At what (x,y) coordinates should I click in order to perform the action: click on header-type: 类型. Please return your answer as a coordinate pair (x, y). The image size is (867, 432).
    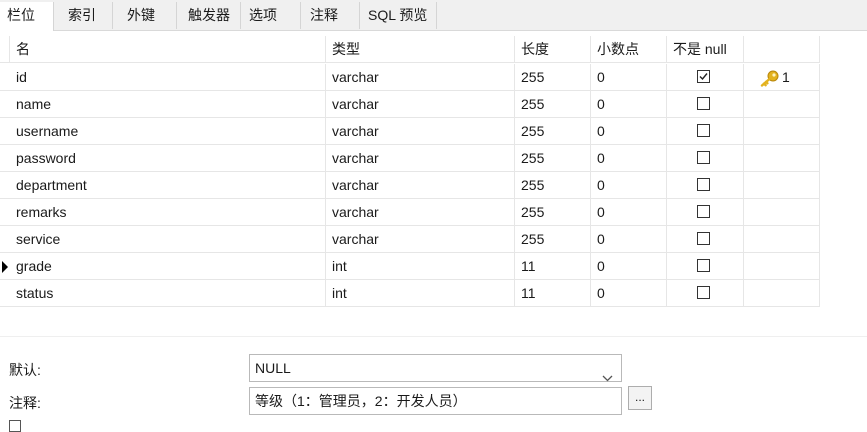
    Looking at the image, I should click on (420, 49).